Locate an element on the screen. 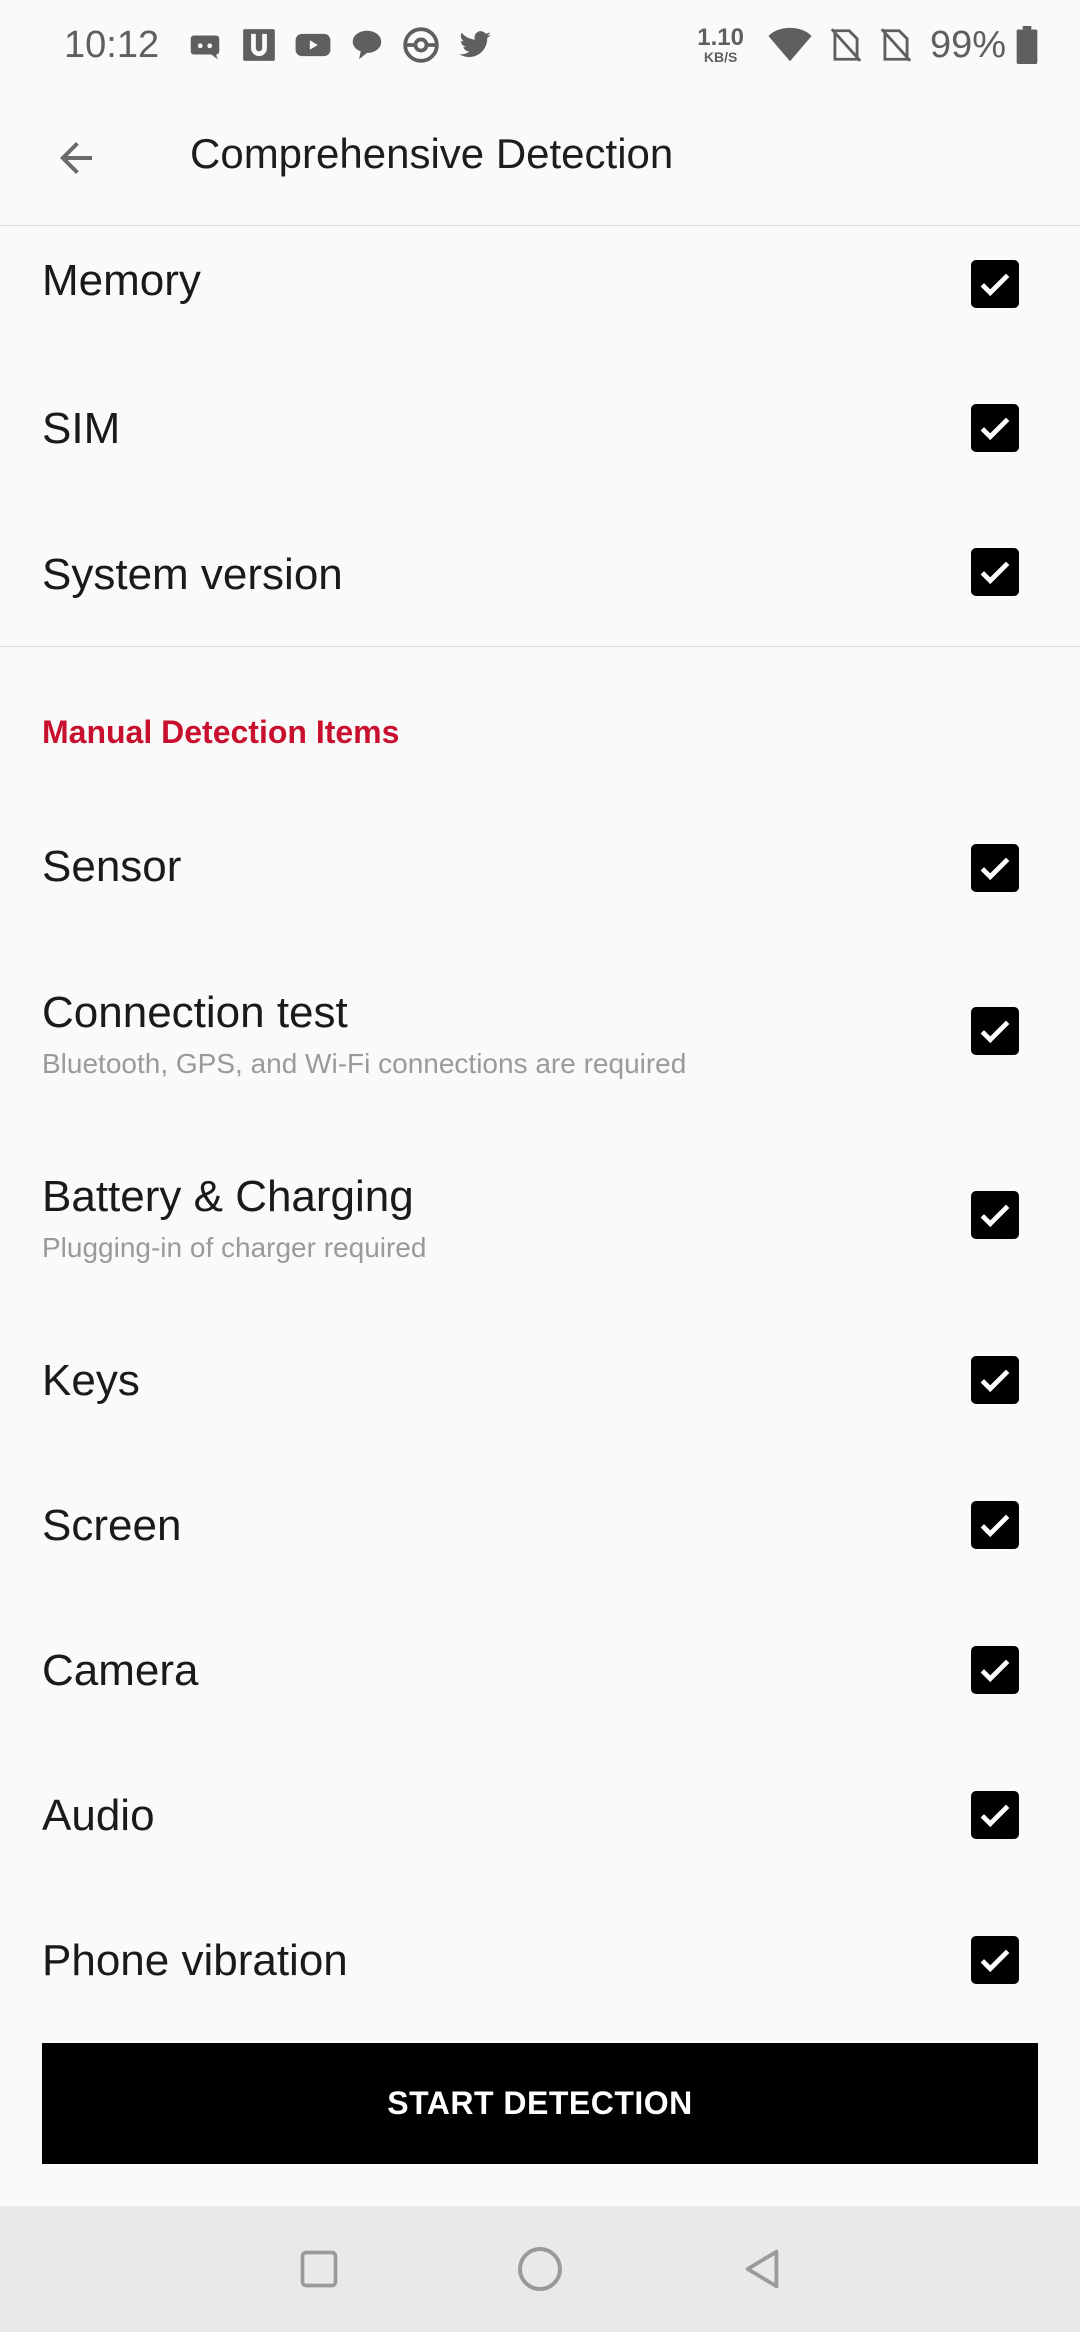  u-app-icon is located at coordinates (259, 45).